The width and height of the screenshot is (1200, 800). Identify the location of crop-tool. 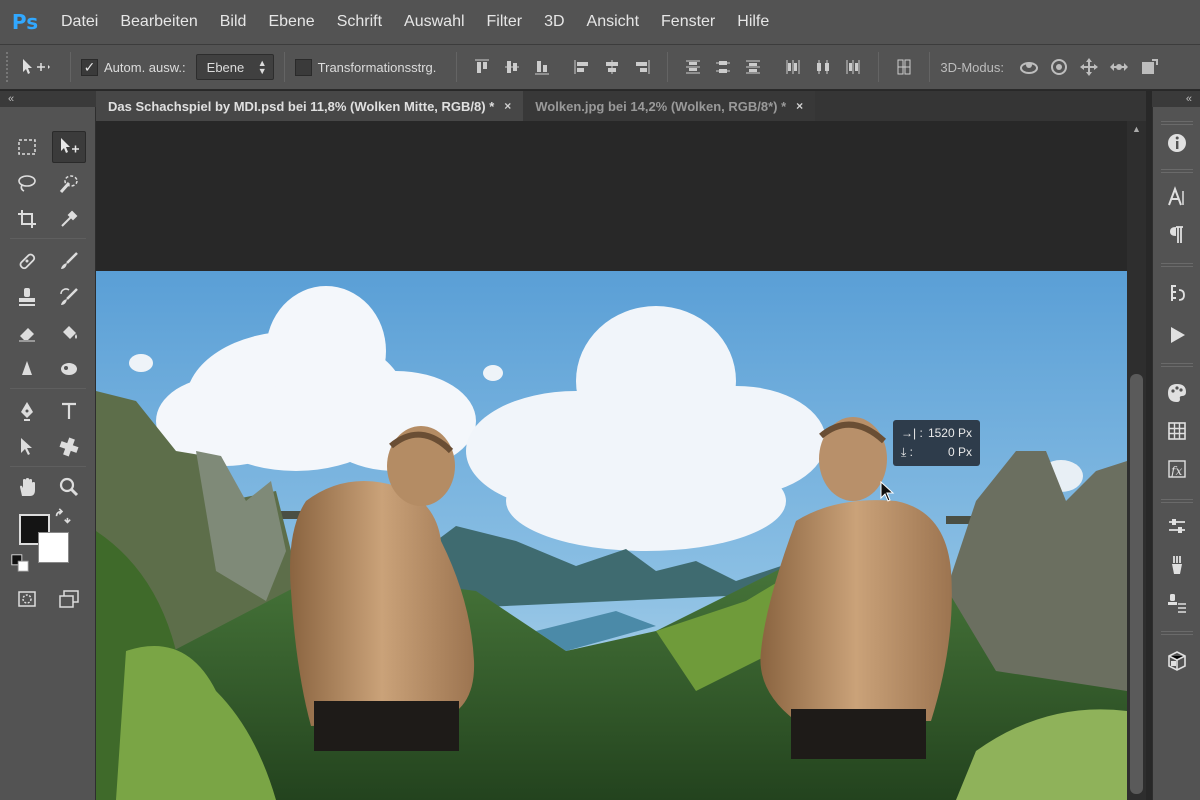
(27, 219).